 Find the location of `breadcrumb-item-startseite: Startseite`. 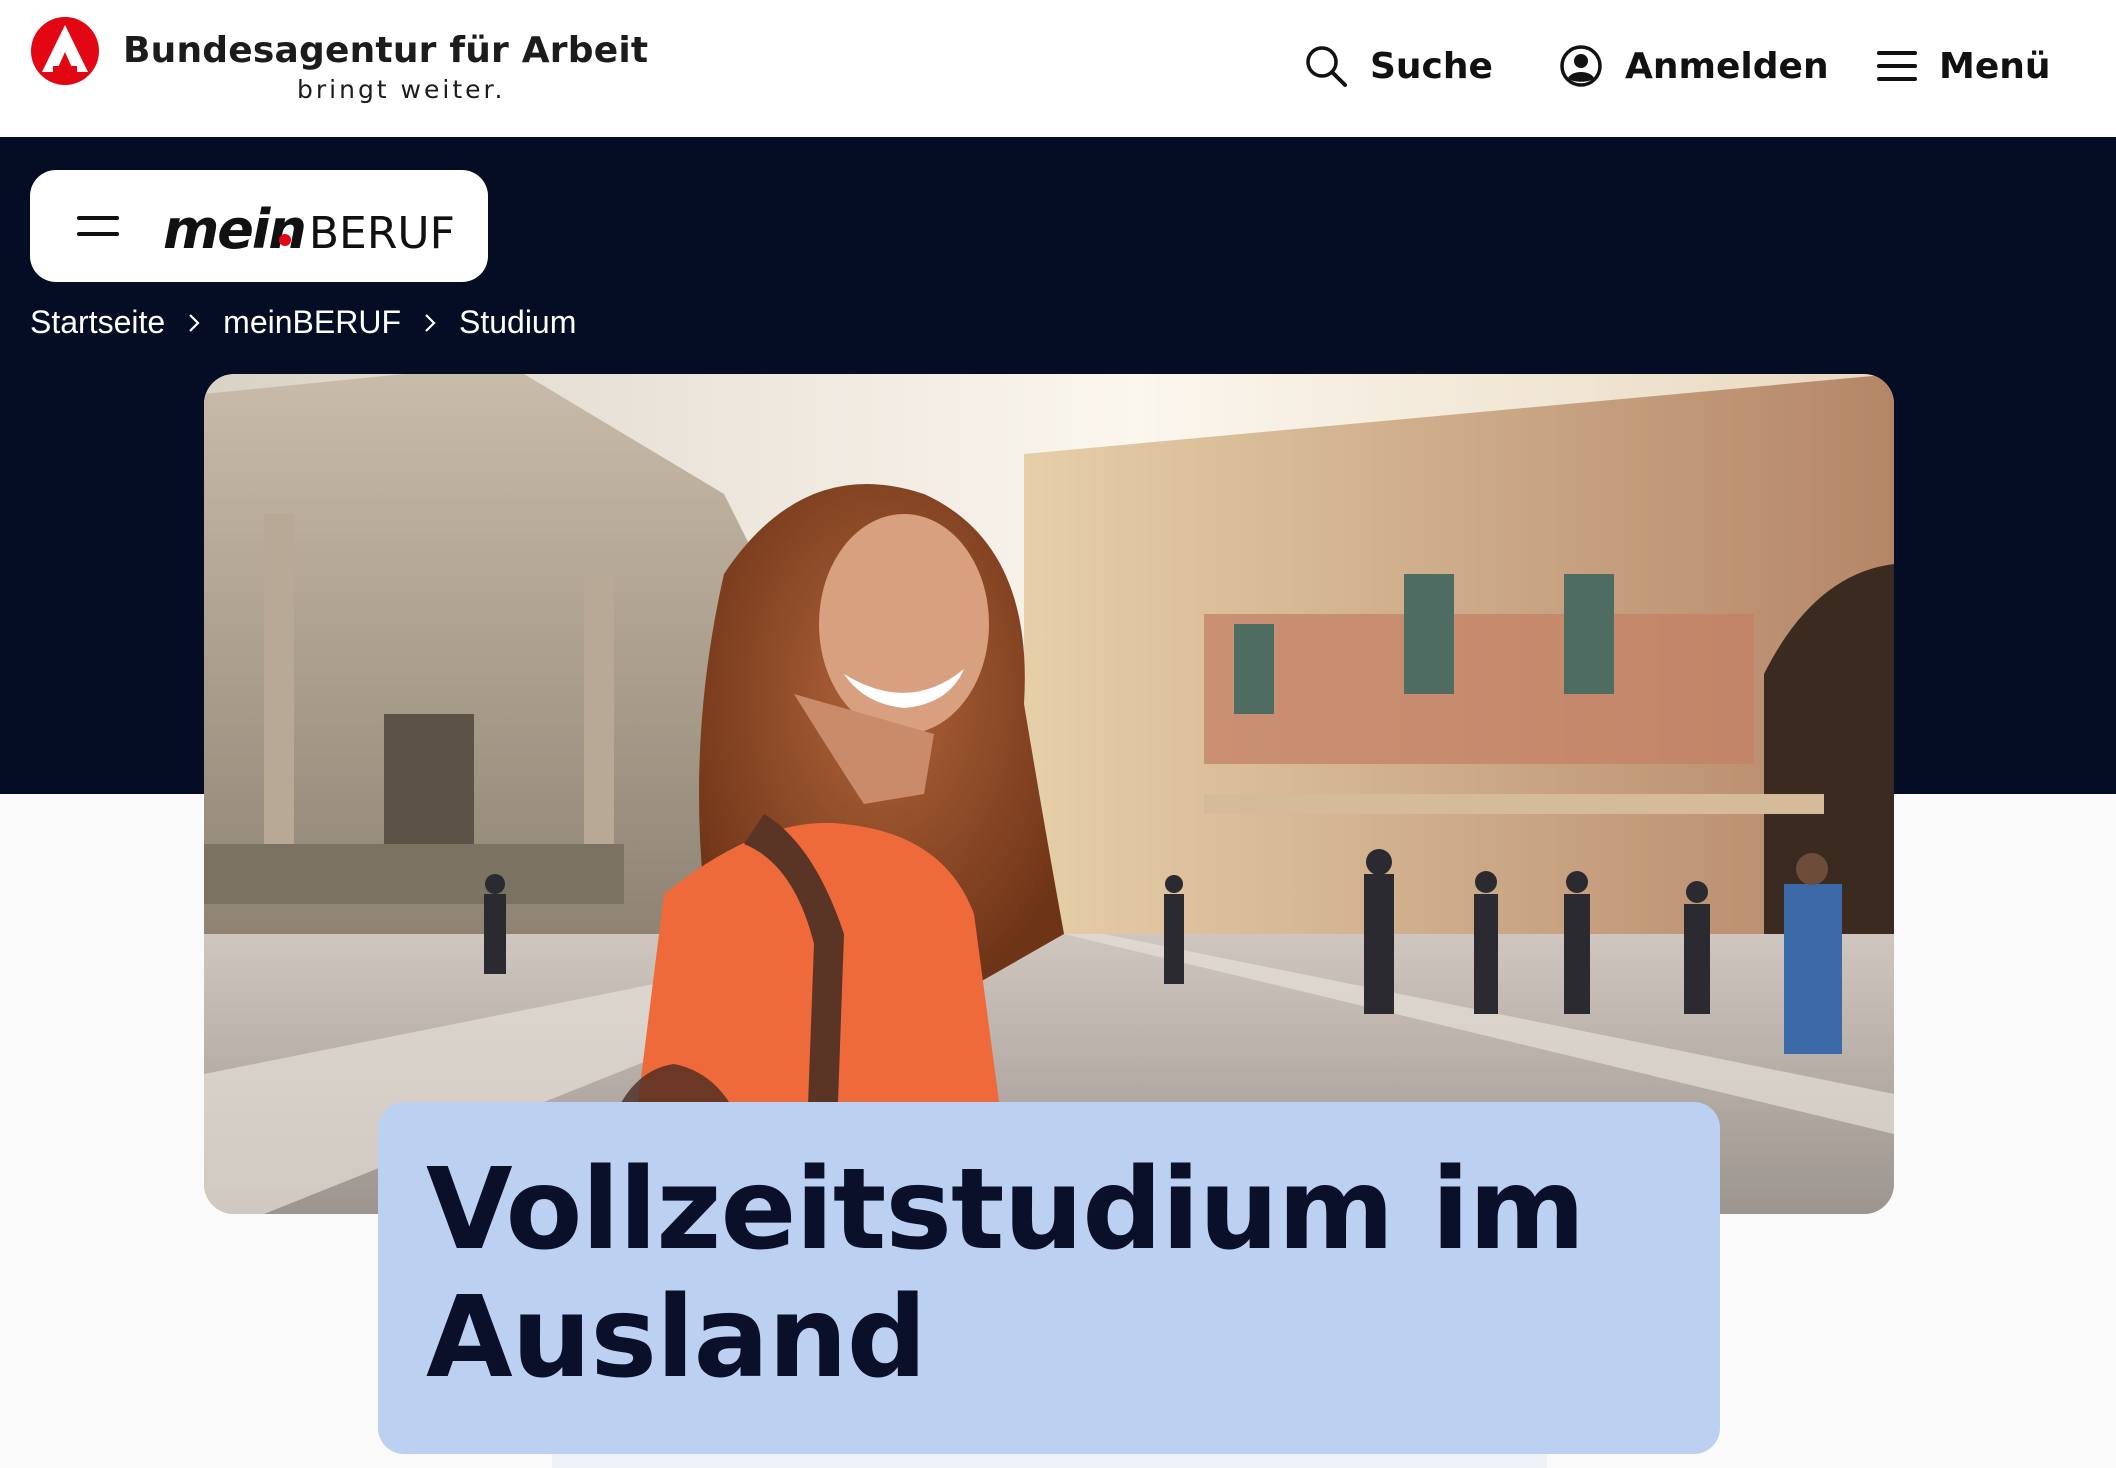

breadcrumb-item-startseite: Startseite is located at coordinates (97, 322).